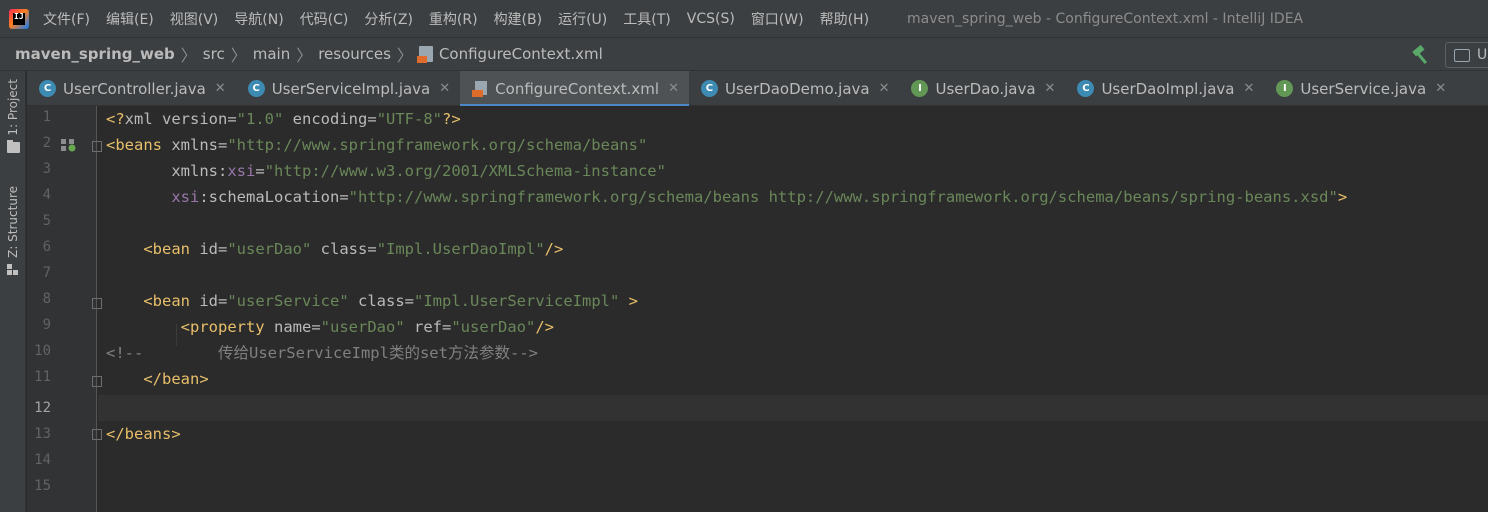 This screenshot has height=512, width=1488. I want to click on menu-file: 文件(F), so click(66, 19).